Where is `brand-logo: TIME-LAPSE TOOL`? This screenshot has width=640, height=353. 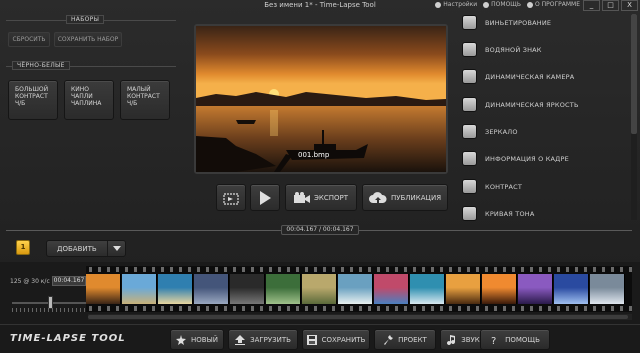 brand-logo: TIME-LAPSE TOOL is located at coordinates (68, 338).